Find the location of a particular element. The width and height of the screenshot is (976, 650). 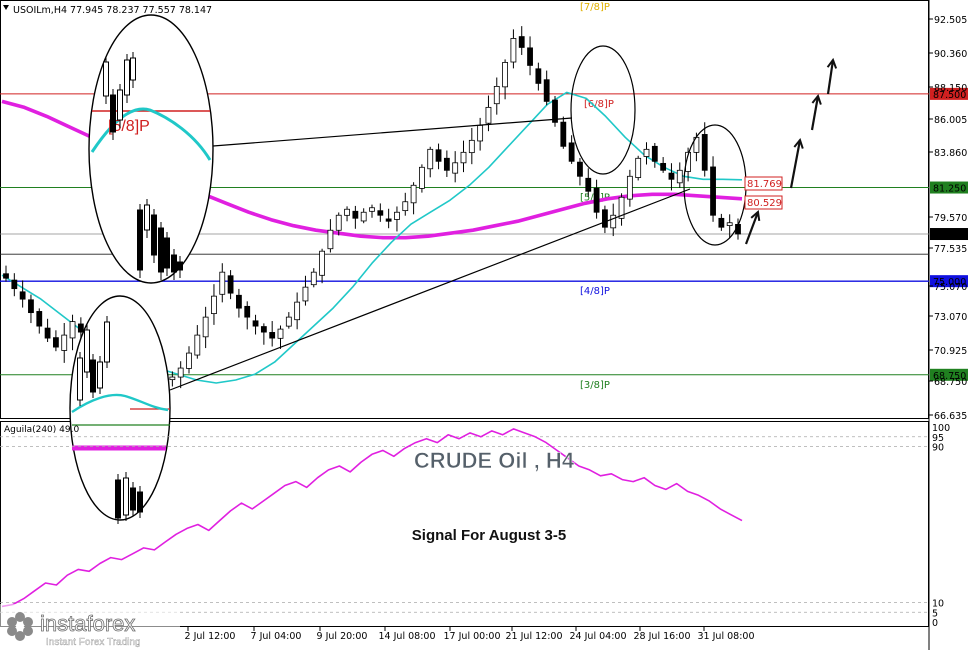

forecast-arrows is located at coordinates (791, 151).